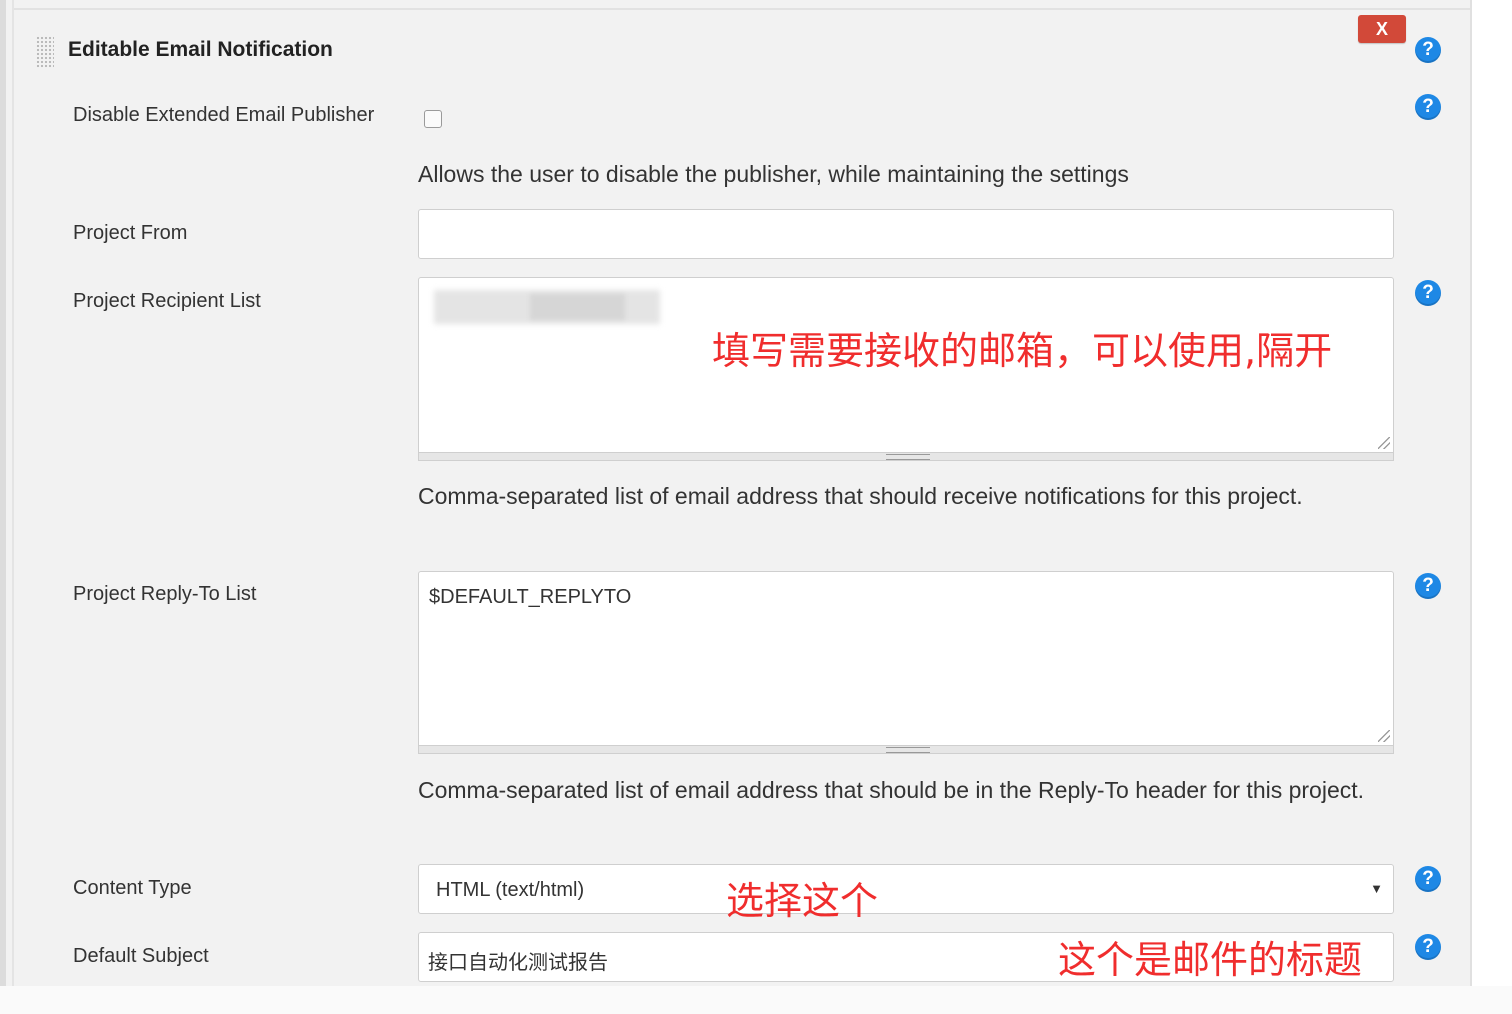 The image size is (1512, 1014). What do you see at coordinates (906, 658) in the screenshot?
I see `reply-to-textarea: $DEFAULT_REPLYTO` at bounding box center [906, 658].